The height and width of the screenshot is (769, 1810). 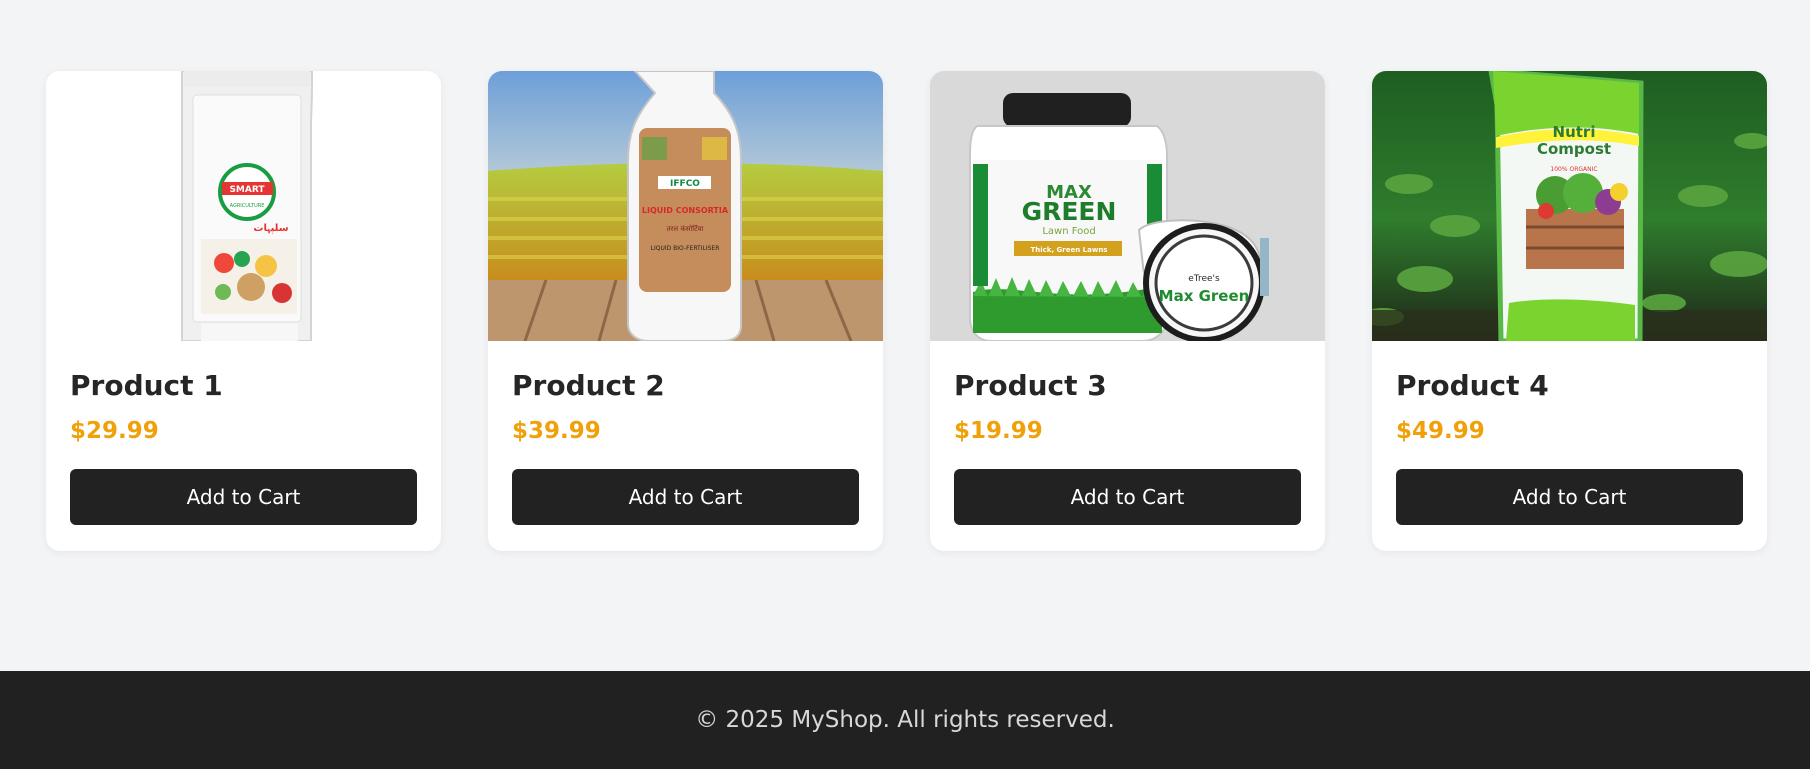 What do you see at coordinates (247, 190) in the screenshot?
I see `svg-text: SMART` at bounding box center [247, 190].